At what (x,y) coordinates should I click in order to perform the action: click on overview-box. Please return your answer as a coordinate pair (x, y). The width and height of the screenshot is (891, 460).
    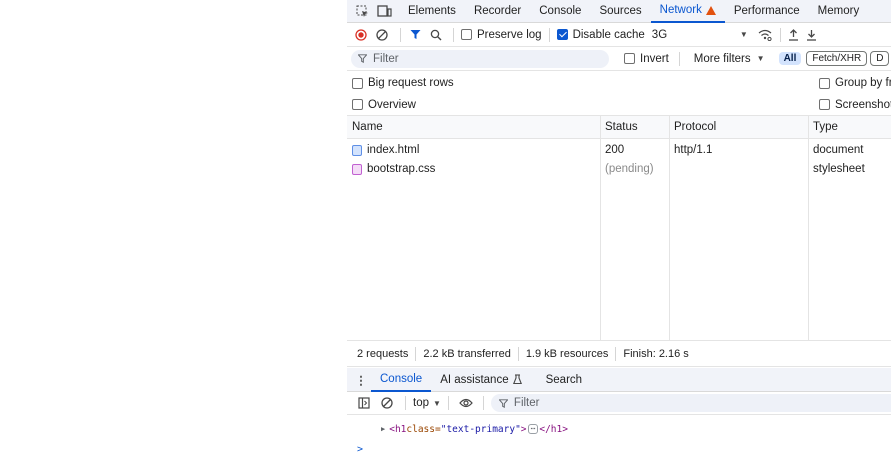
    Looking at the image, I should click on (357, 104).